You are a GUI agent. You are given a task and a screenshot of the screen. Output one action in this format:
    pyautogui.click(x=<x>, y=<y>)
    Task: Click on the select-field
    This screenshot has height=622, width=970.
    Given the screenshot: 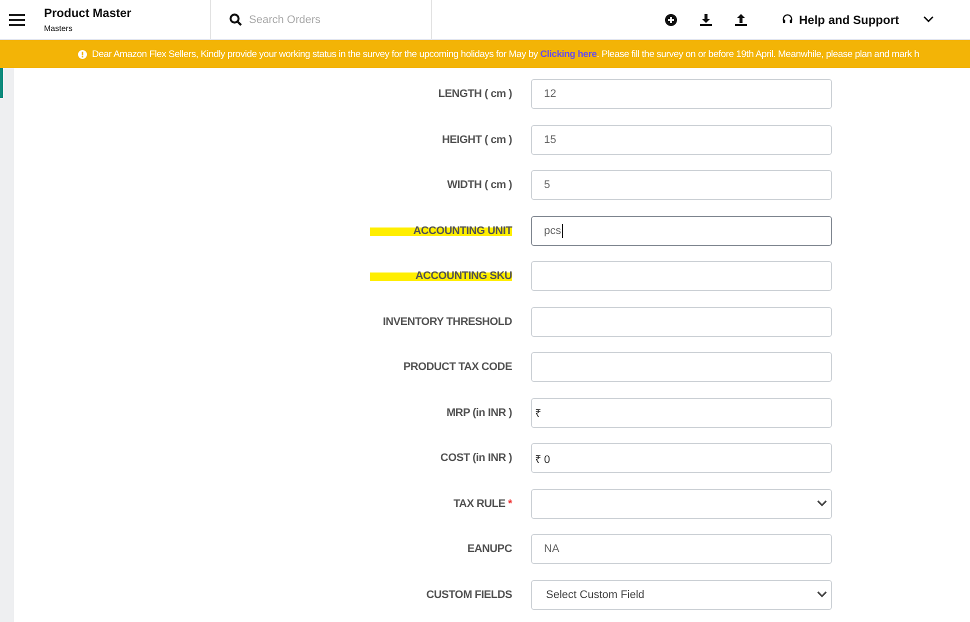 What is the action you would take?
    pyautogui.click(x=681, y=503)
    